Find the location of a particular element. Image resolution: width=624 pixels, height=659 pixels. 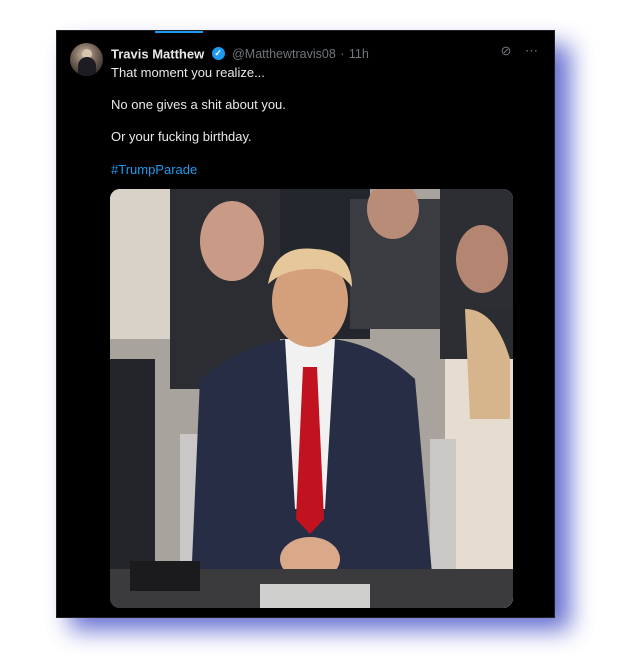

post-line-2: No one gives a shit about you. is located at coordinates (198, 104).